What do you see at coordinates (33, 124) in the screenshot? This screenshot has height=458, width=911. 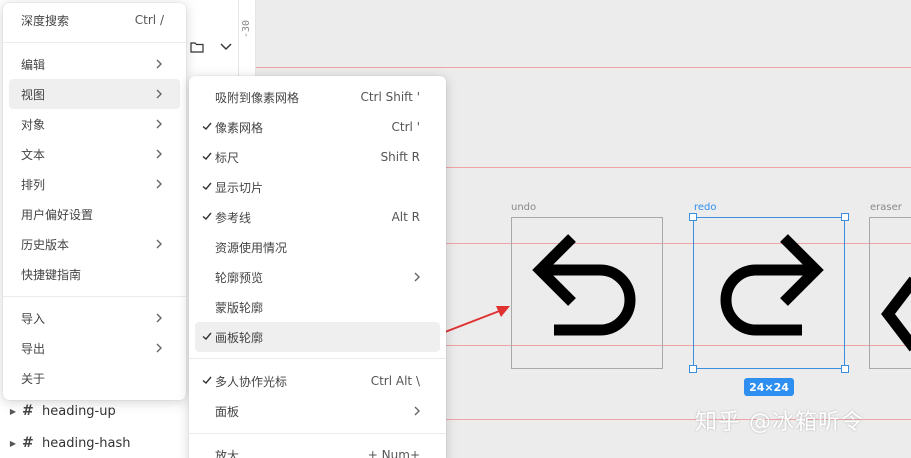 I see `menu-item-label: 对象` at bounding box center [33, 124].